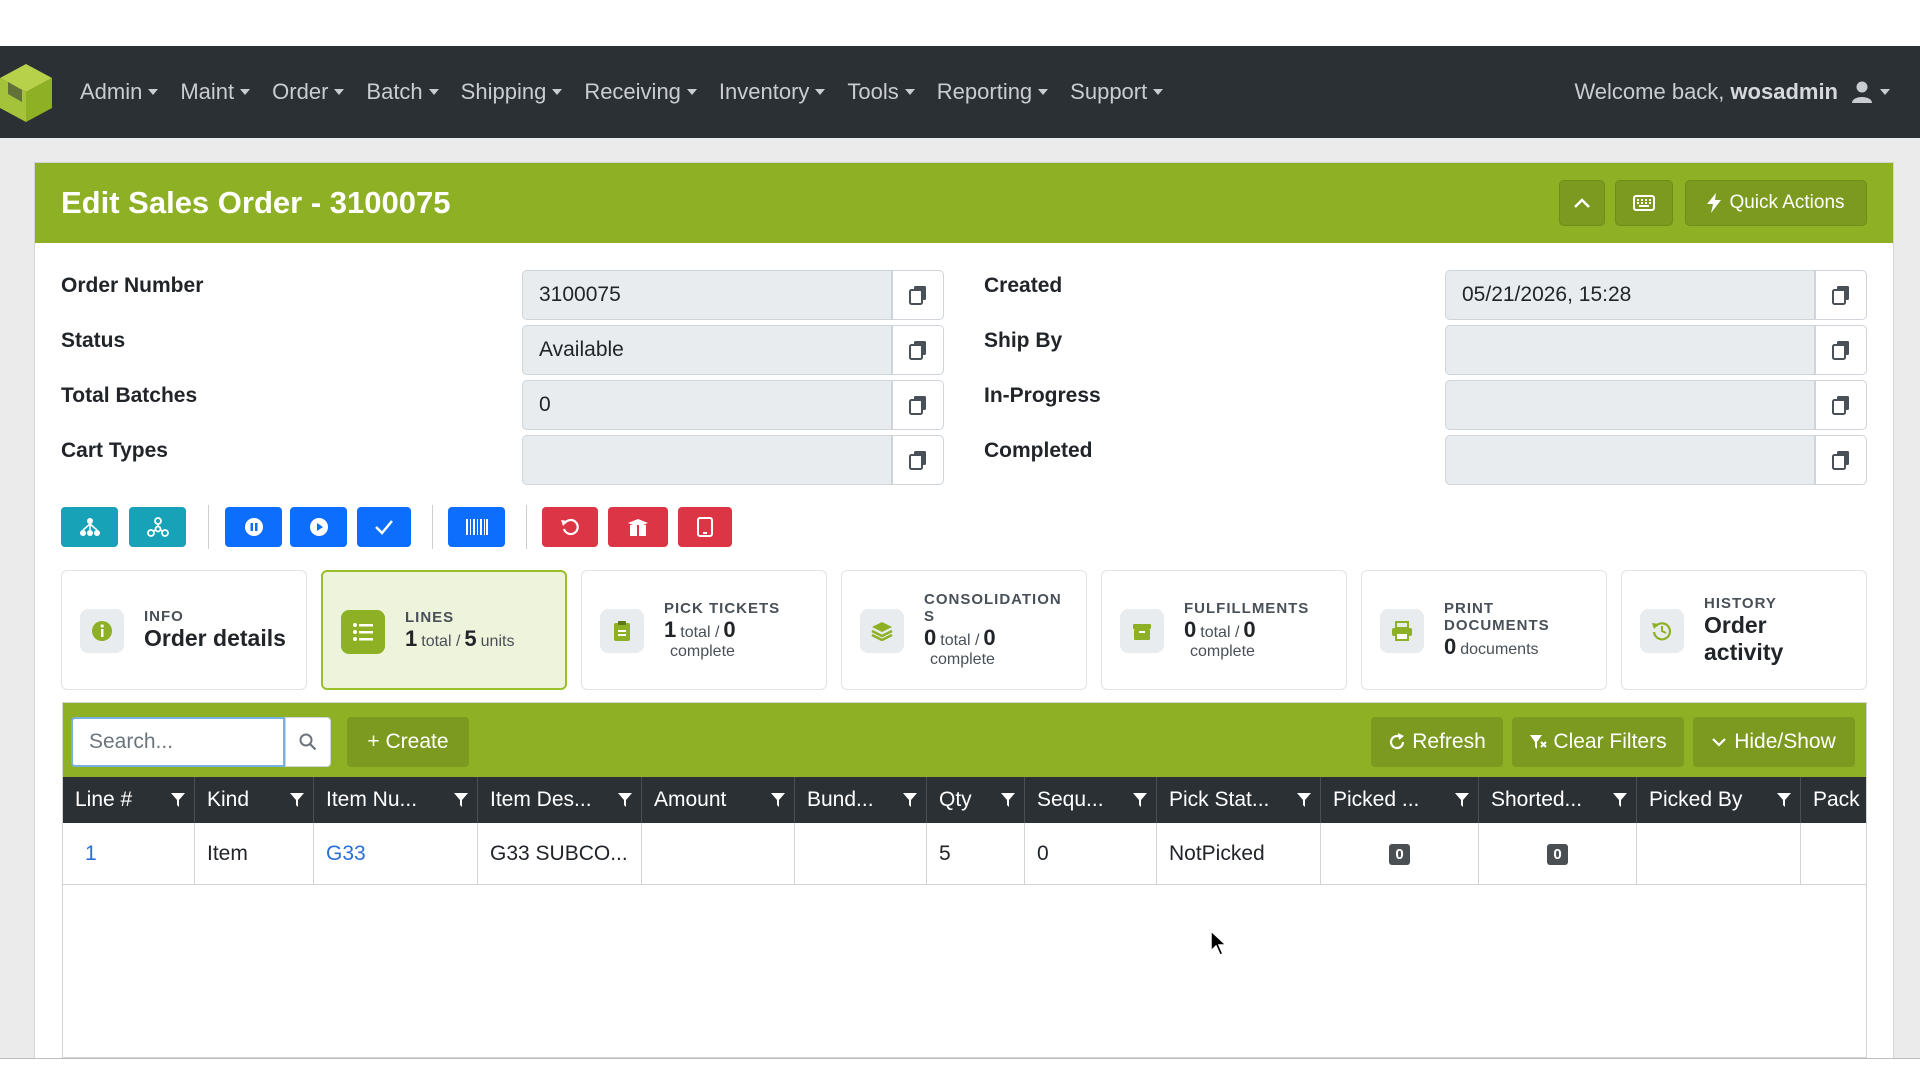  Describe the element at coordinates (26, 93) in the screenshot. I see `app-logo` at that location.